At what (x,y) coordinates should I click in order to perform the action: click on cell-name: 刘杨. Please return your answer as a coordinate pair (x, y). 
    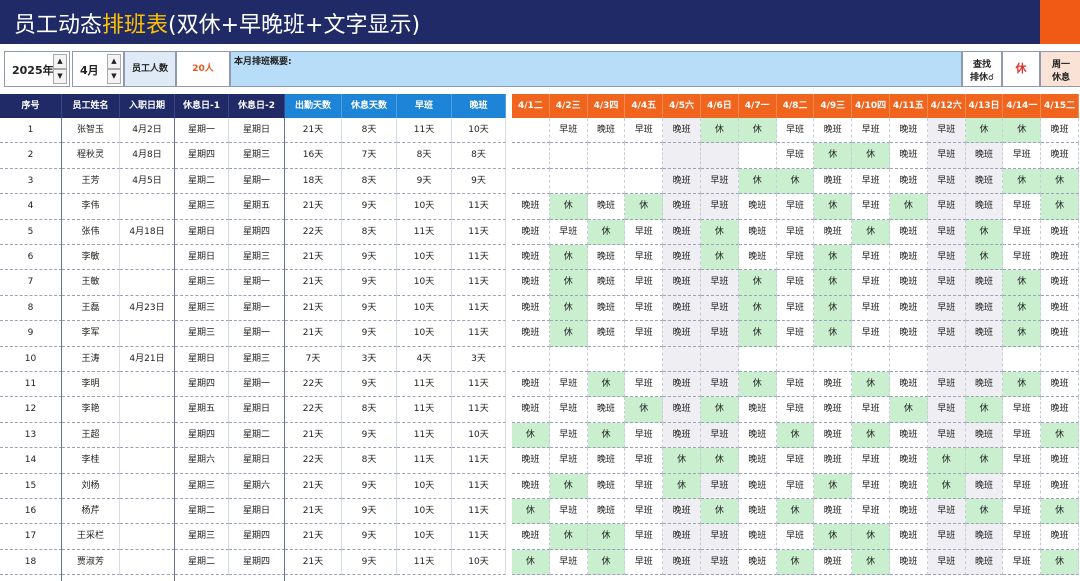
    Looking at the image, I should click on (91, 486).